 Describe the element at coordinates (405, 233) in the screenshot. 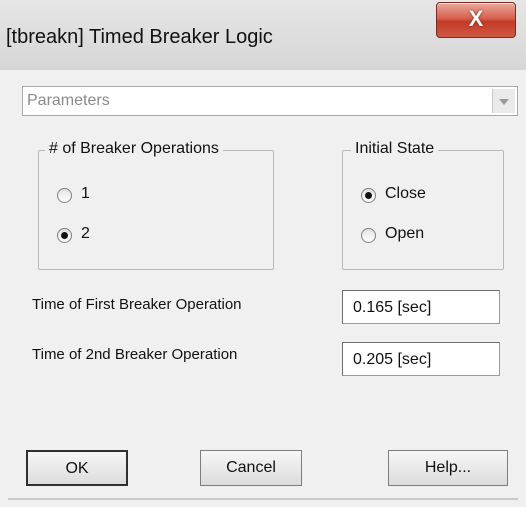

I see `radio-state-open-label: Open` at that location.